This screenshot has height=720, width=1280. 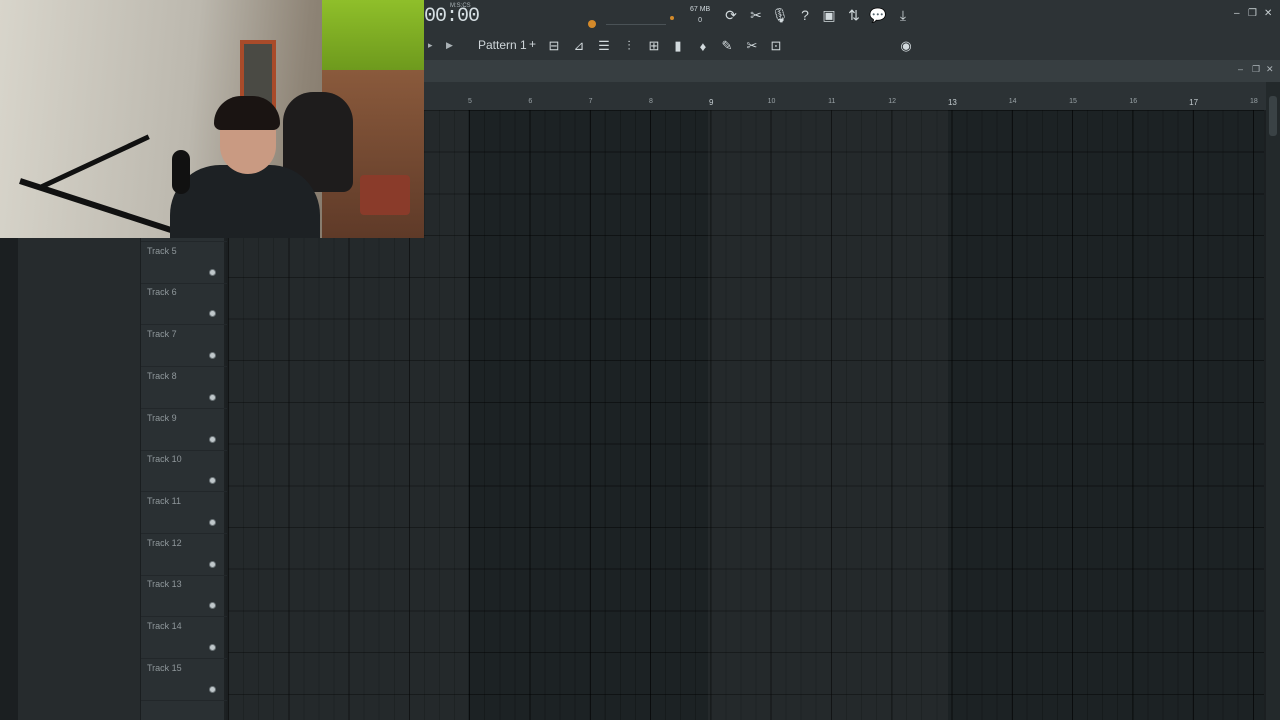 I want to click on download-icon: ⤓, so click(x=903, y=15).